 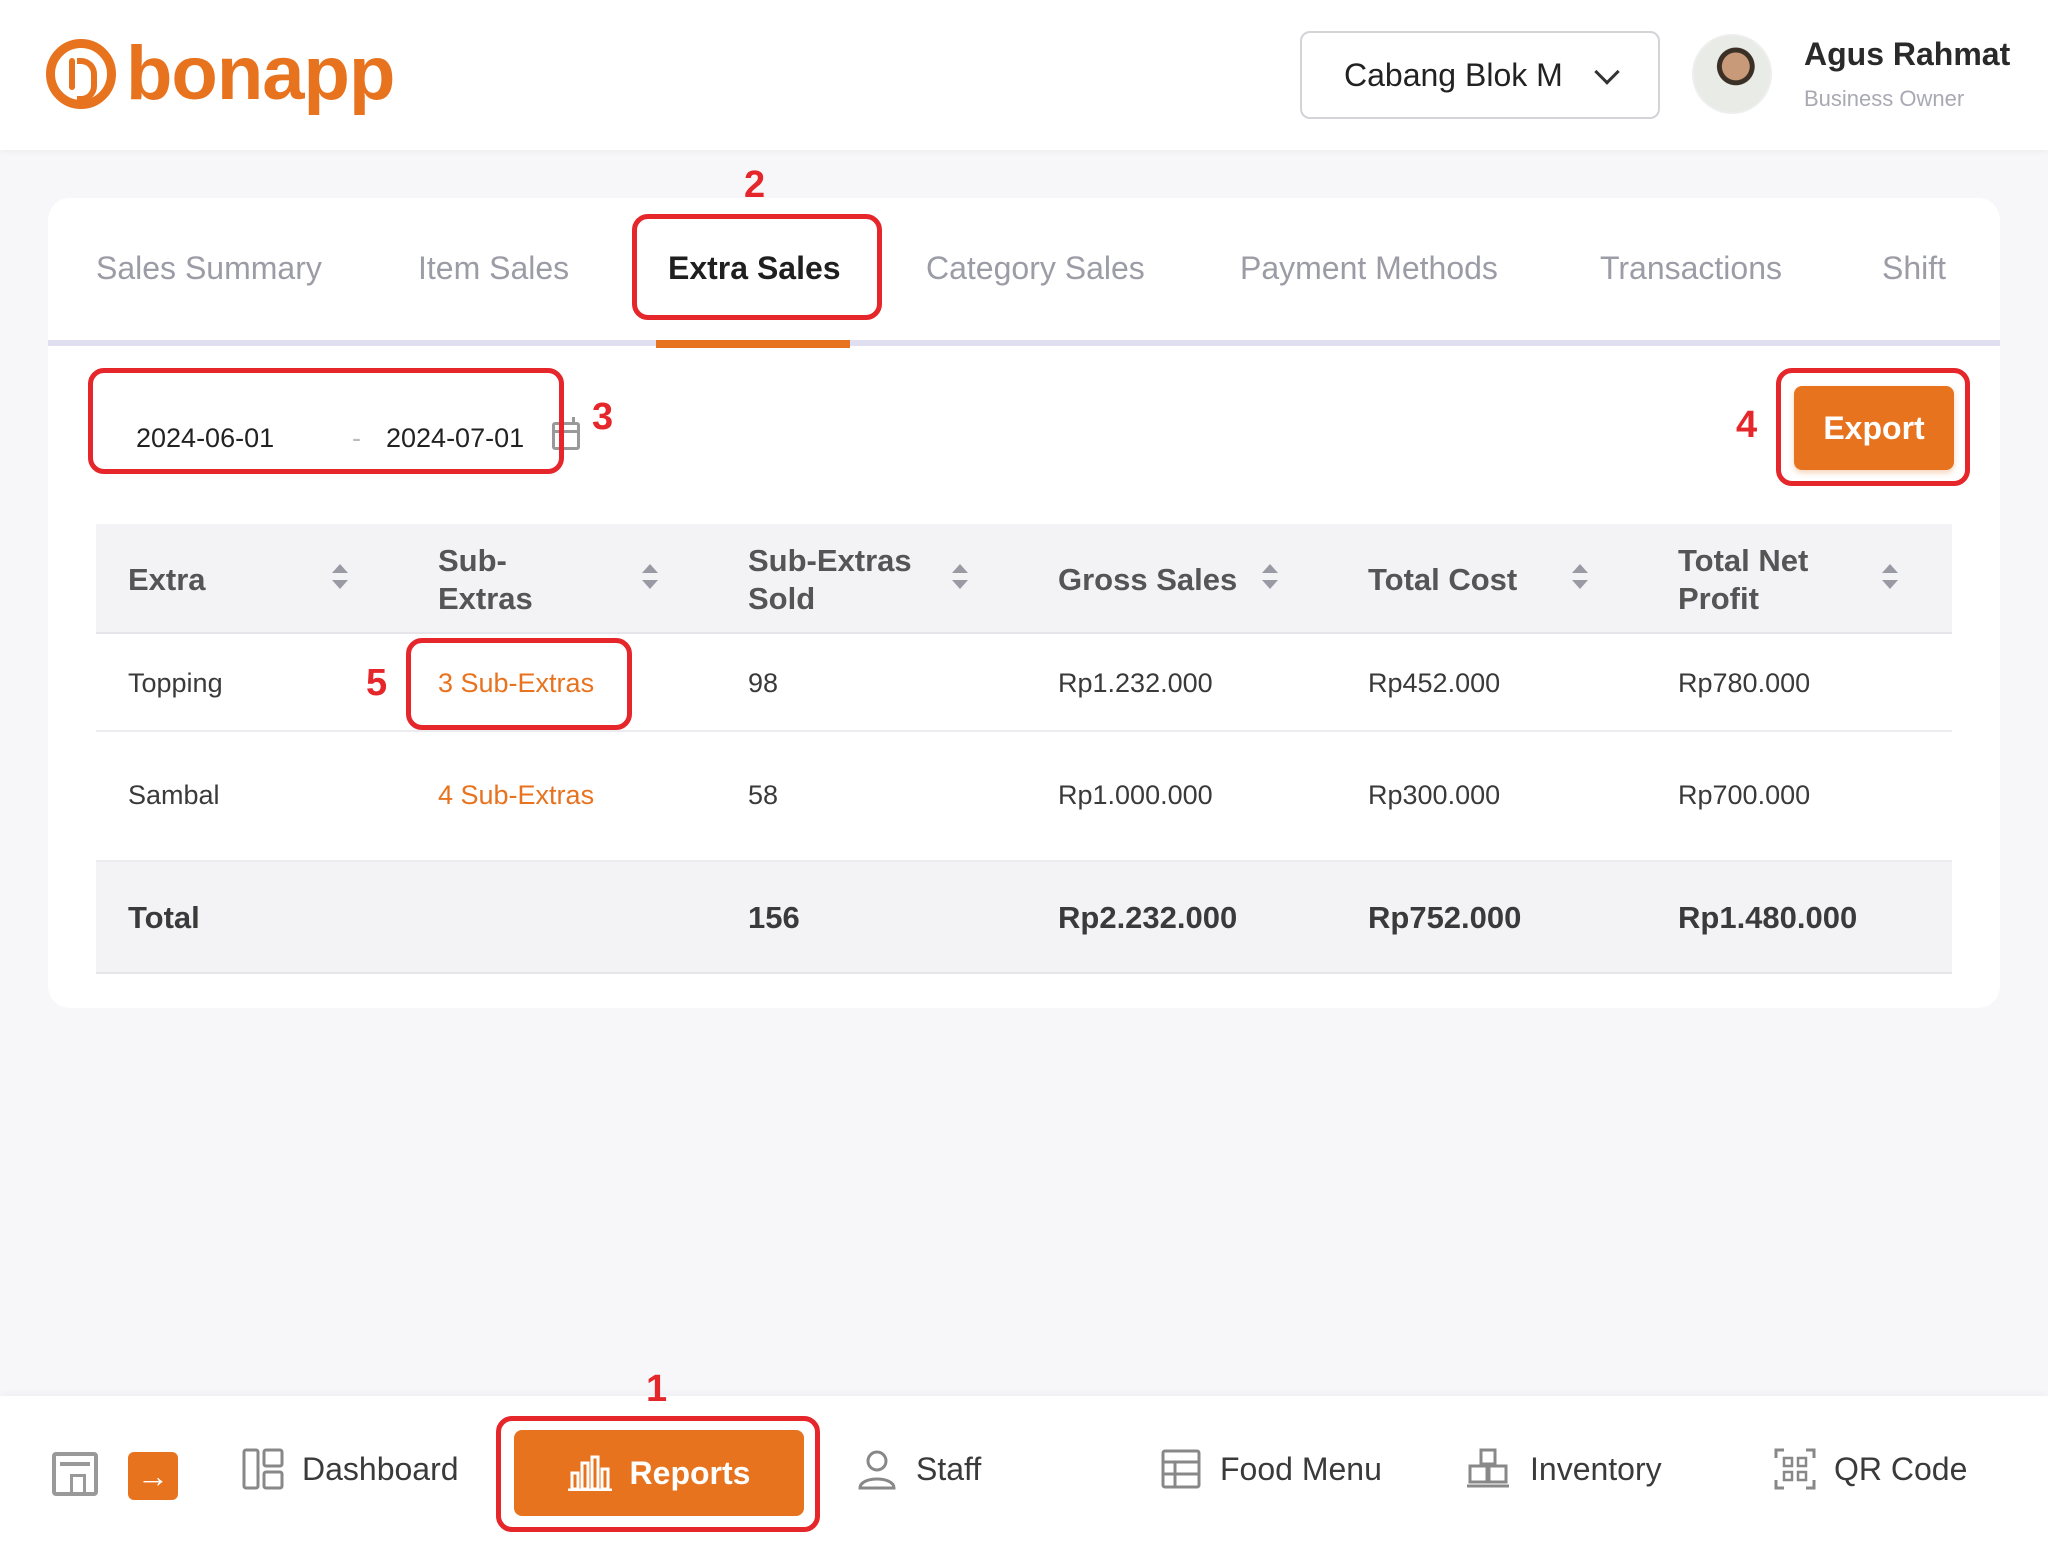 What do you see at coordinates (1901, 1468) in the screenshot?
I see `nav-qr-code-label: QR Code` at bounding box center [1901, 1468].